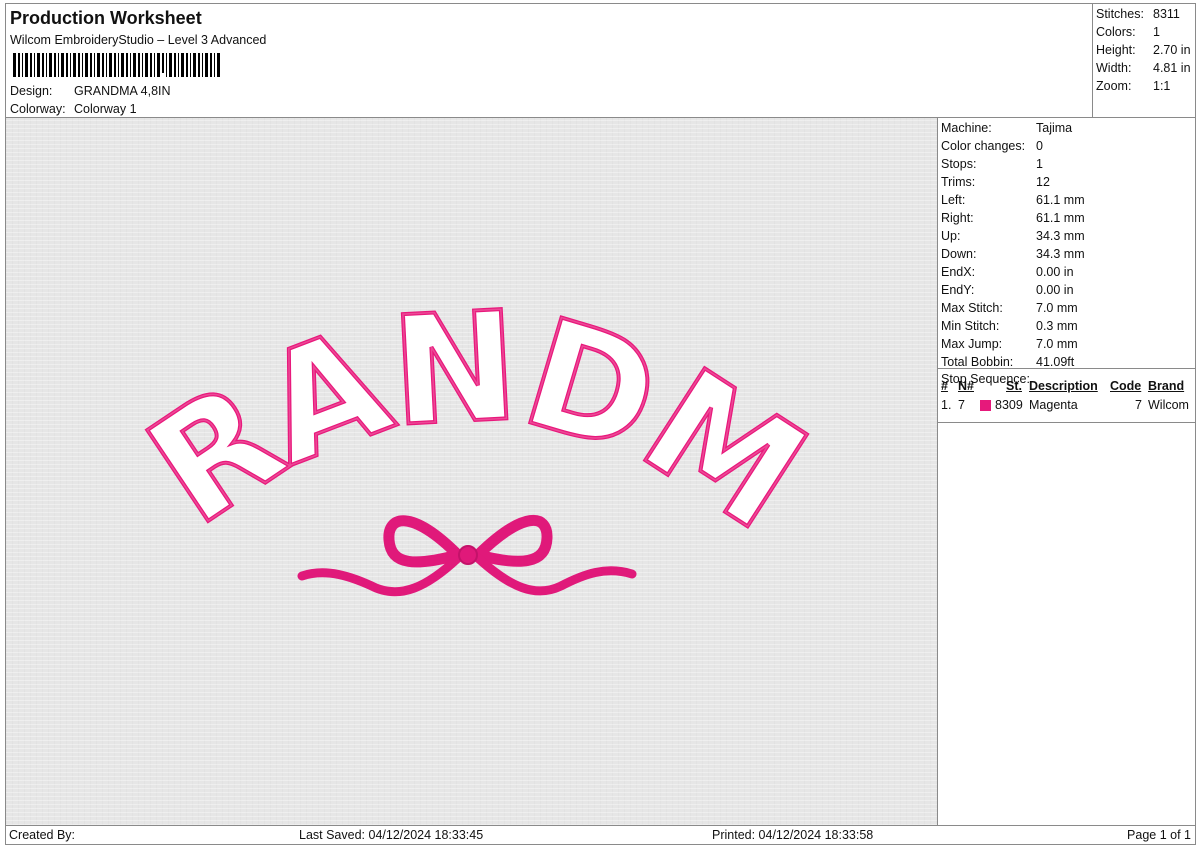 Image resolution: width=1200 pixels, height=848 pixels. What do you see at coordinates (972, 344) in the screenshot?
I see `machine-info-label: Max Jump:` at bounding box center [972, 344].